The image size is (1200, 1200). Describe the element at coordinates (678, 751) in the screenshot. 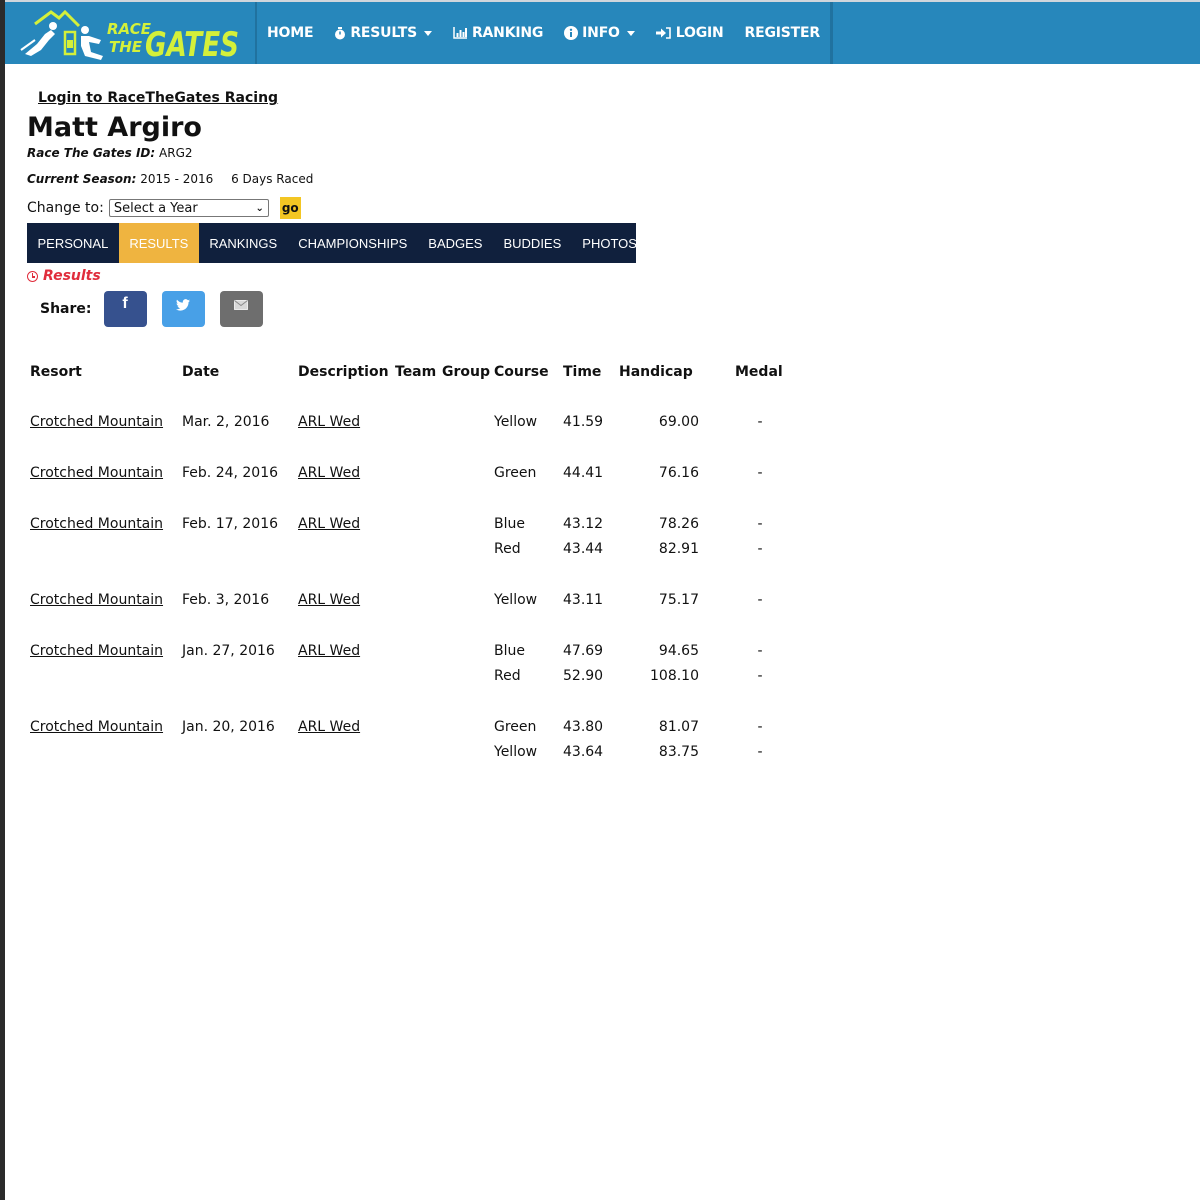

I see `cell-handicap: 83.75` at that location.